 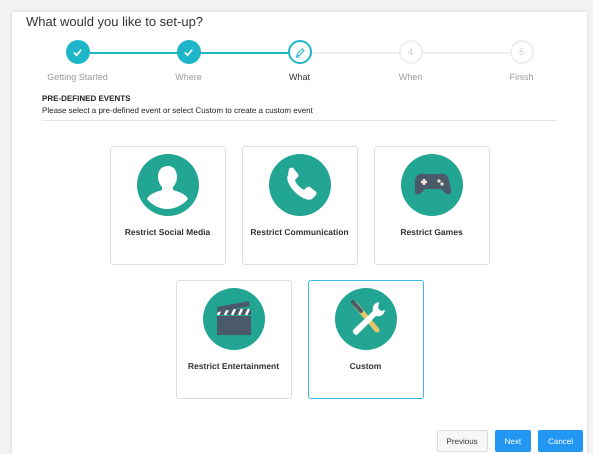 I want to click on event-card: Restrict Communication, so click(x=300, y=205).